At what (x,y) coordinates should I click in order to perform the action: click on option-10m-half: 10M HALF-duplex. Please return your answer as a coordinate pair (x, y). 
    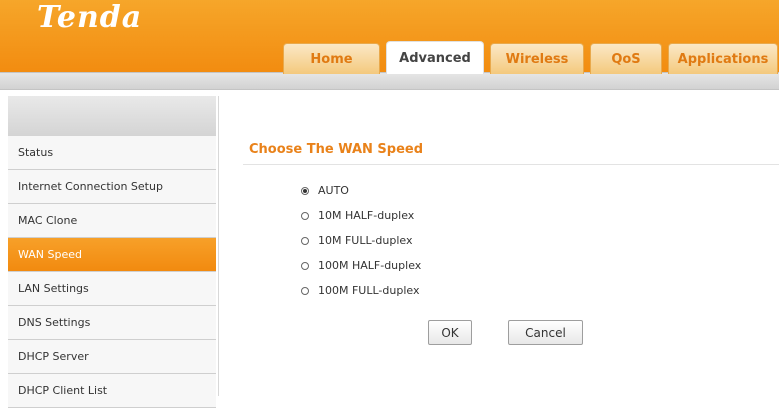
    Looking at the image, I should click on (357, 215).